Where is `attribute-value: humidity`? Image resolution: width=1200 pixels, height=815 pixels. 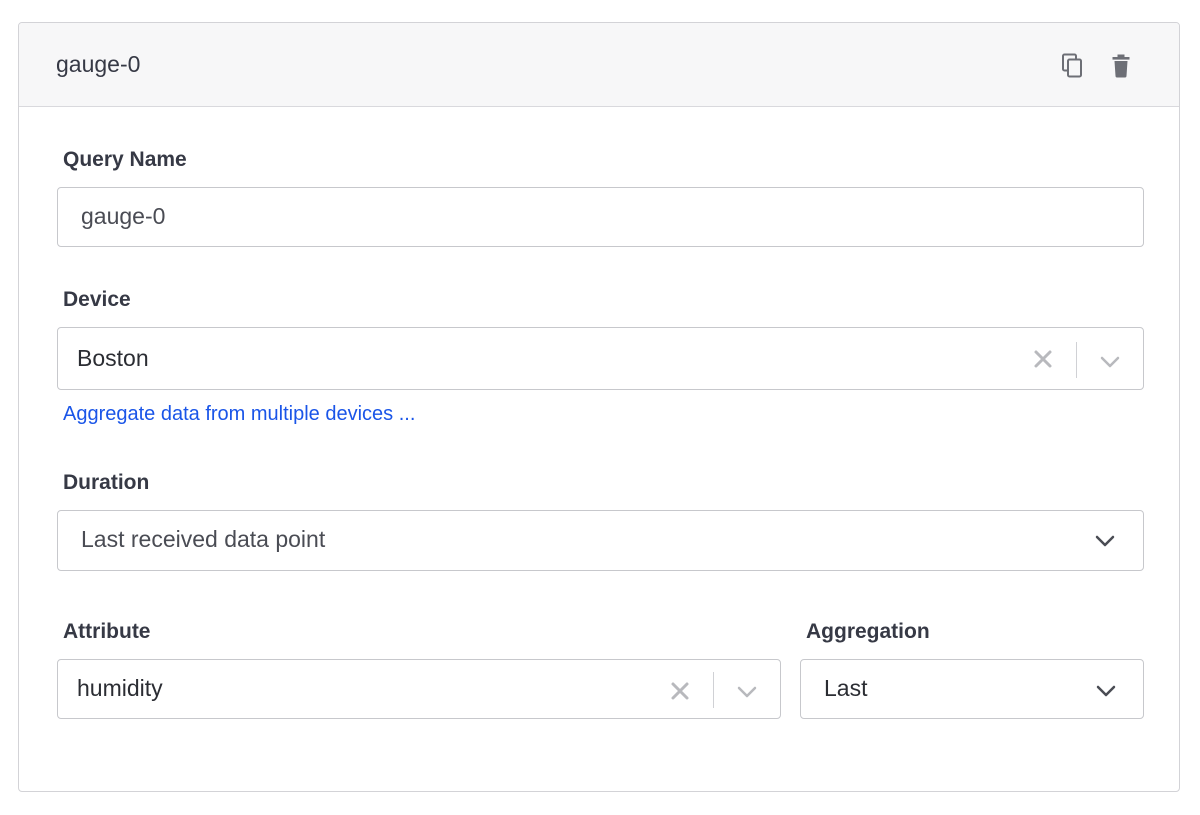 attribute-value: humidity is located at coordinates (120, 688).